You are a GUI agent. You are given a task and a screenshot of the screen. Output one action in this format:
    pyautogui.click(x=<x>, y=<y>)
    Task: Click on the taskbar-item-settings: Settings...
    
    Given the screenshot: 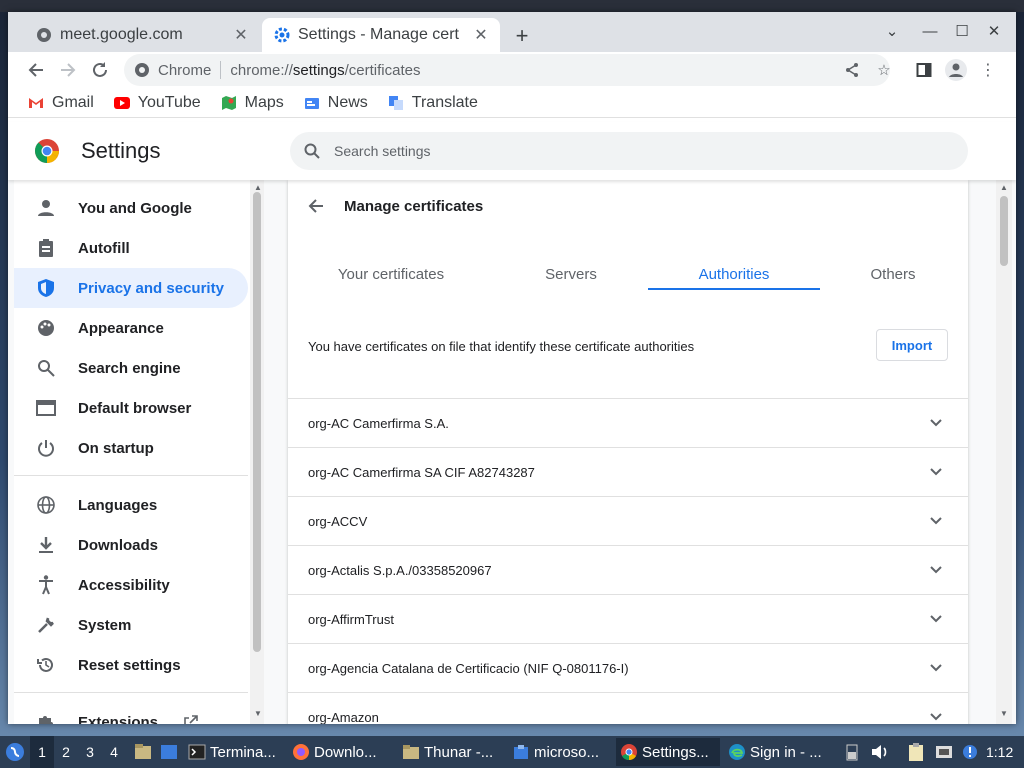 What is the action you would take?
    pyautogui.click(x=668, y=752)
    